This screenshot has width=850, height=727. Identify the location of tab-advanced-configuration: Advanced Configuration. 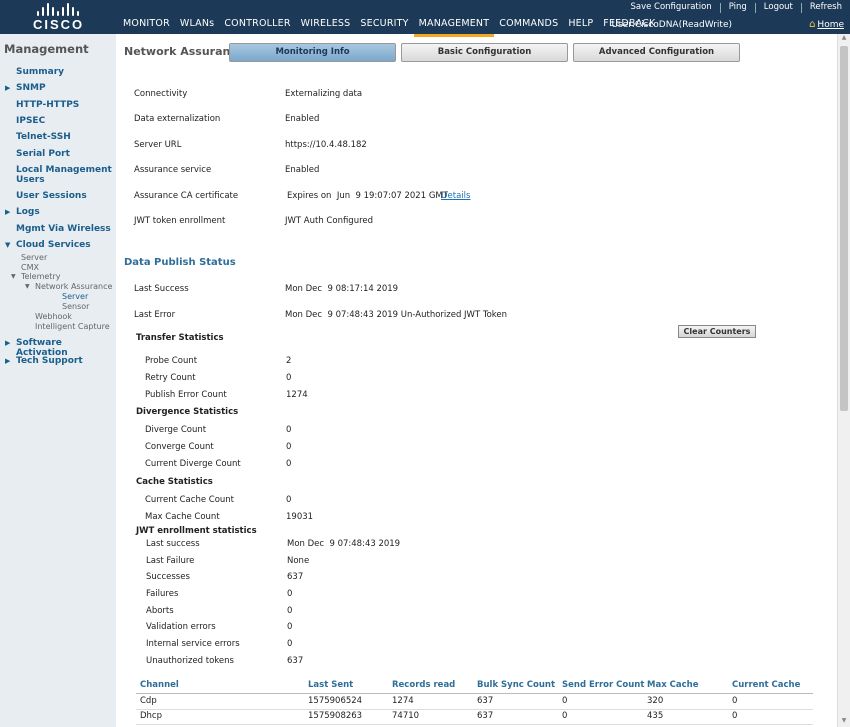
(656, 52).